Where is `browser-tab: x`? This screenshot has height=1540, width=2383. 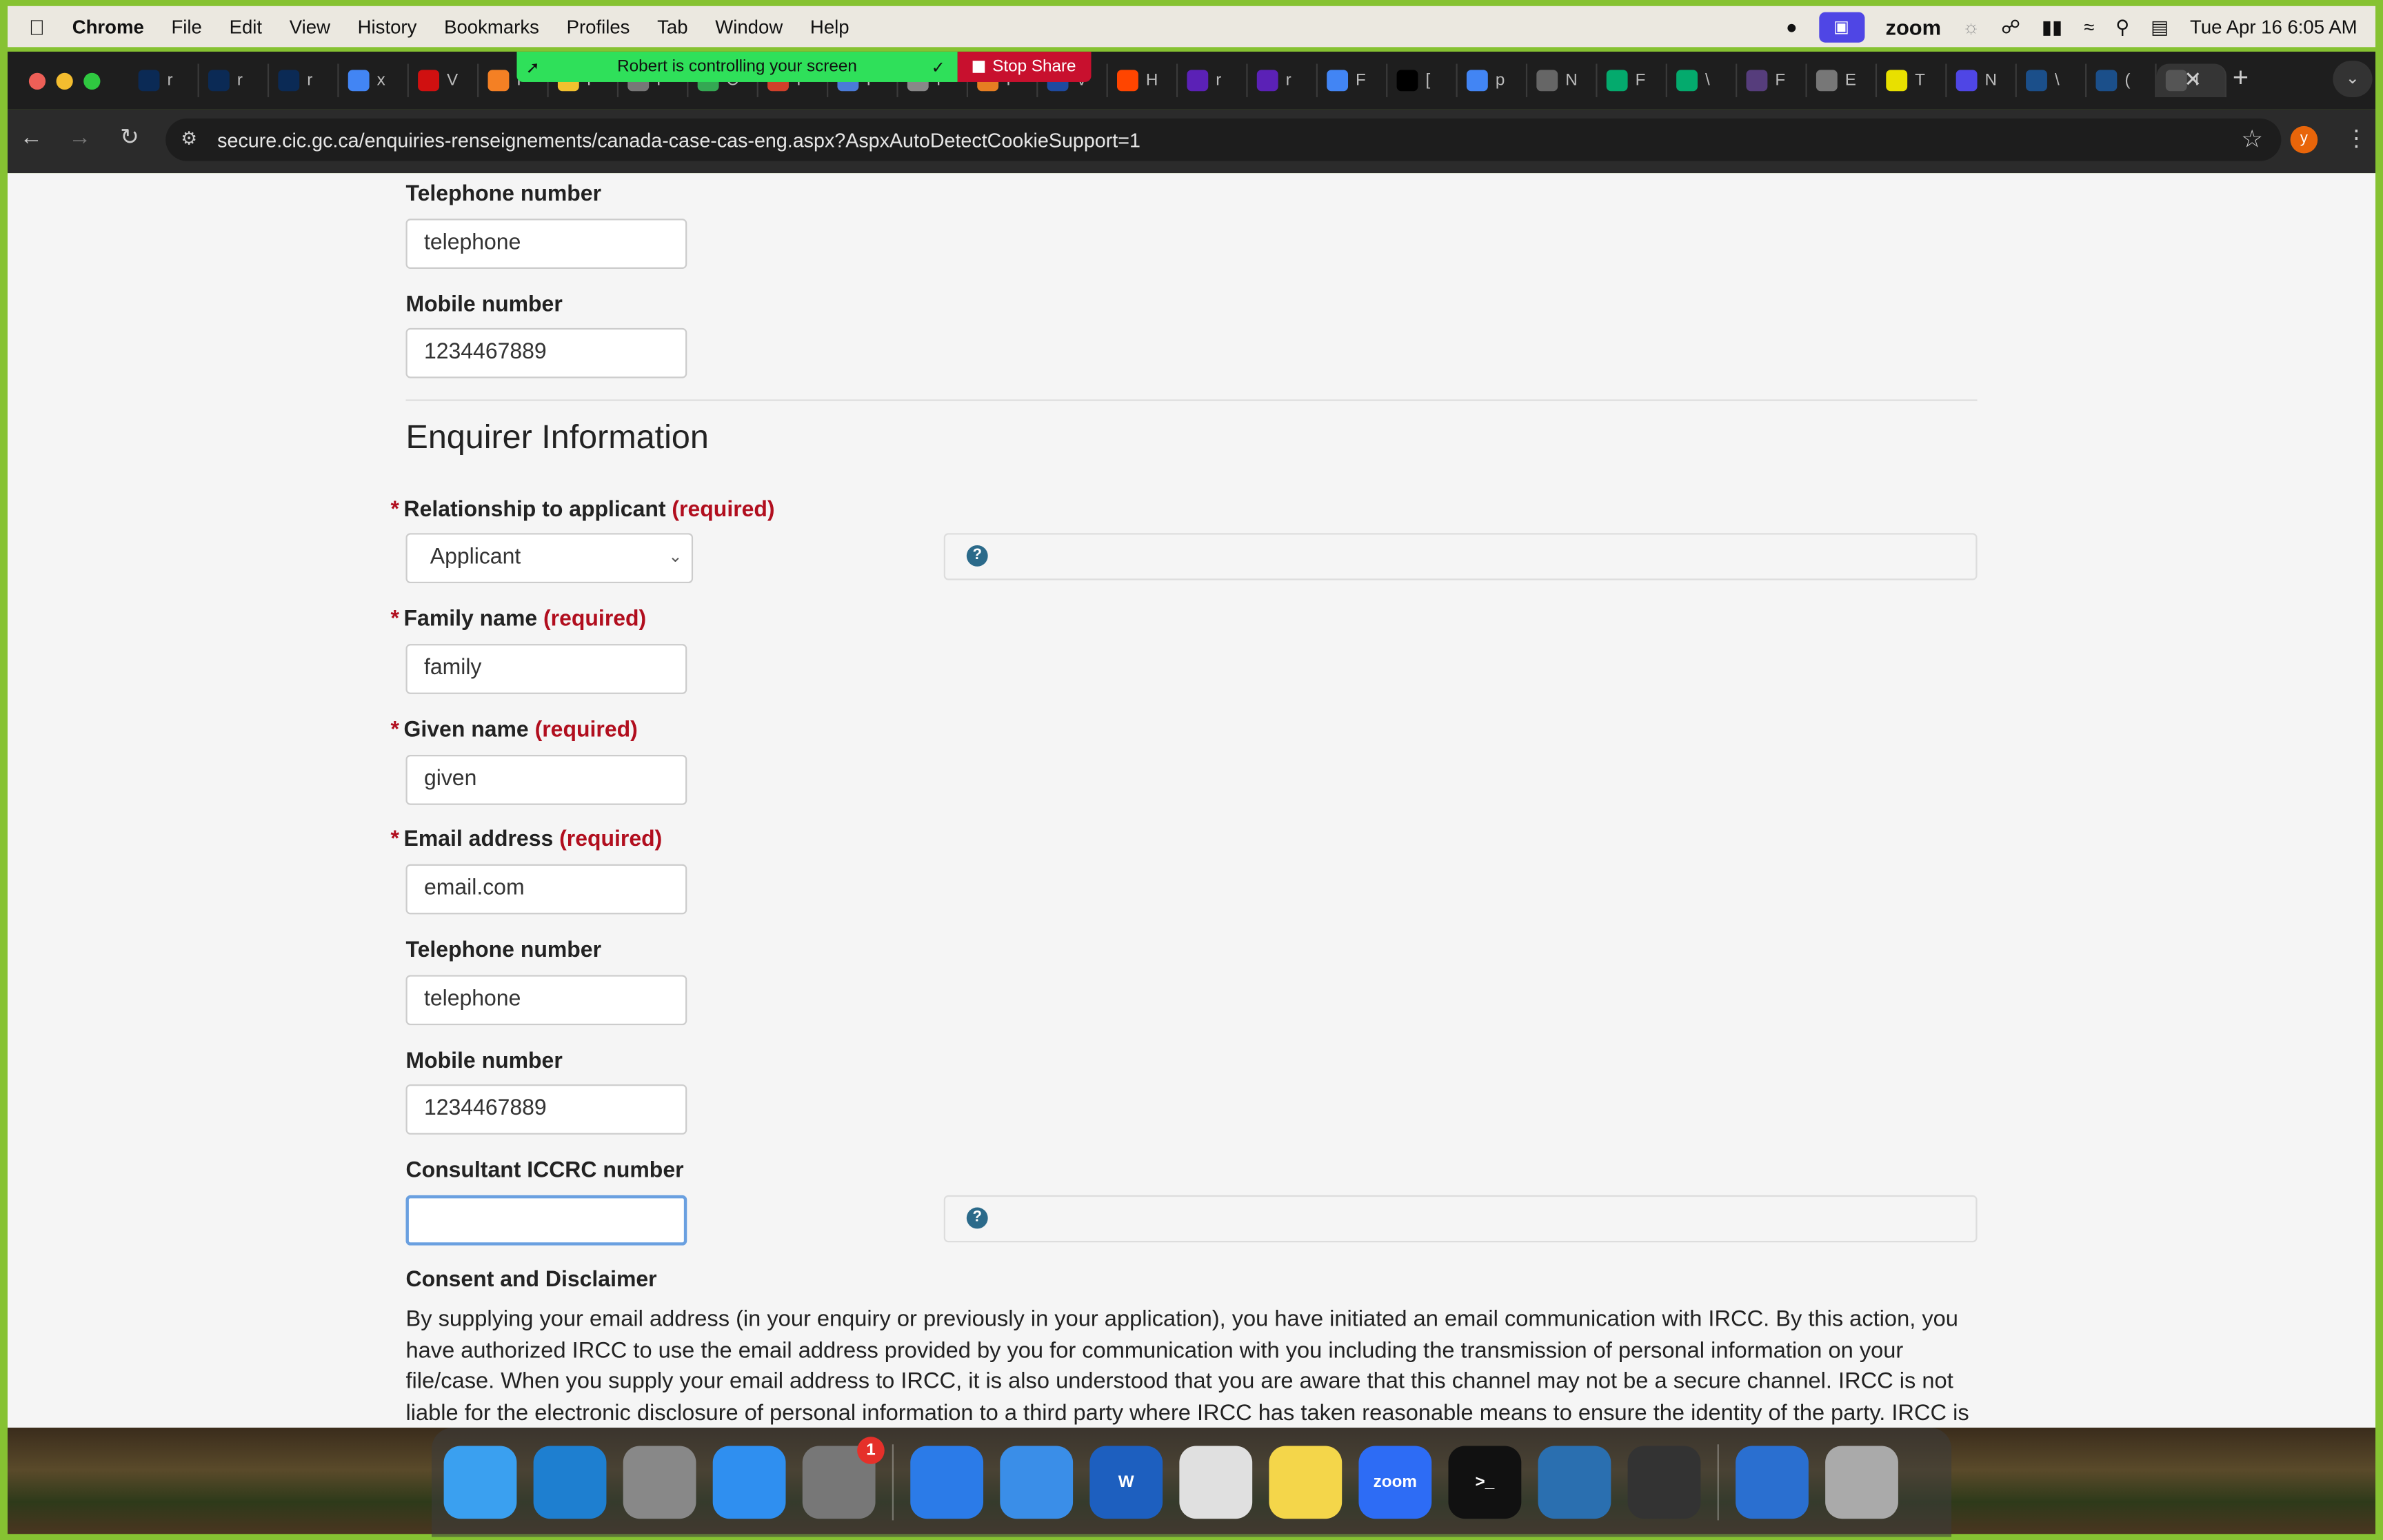
browser-tab: x is located at coordinates (374, 81).